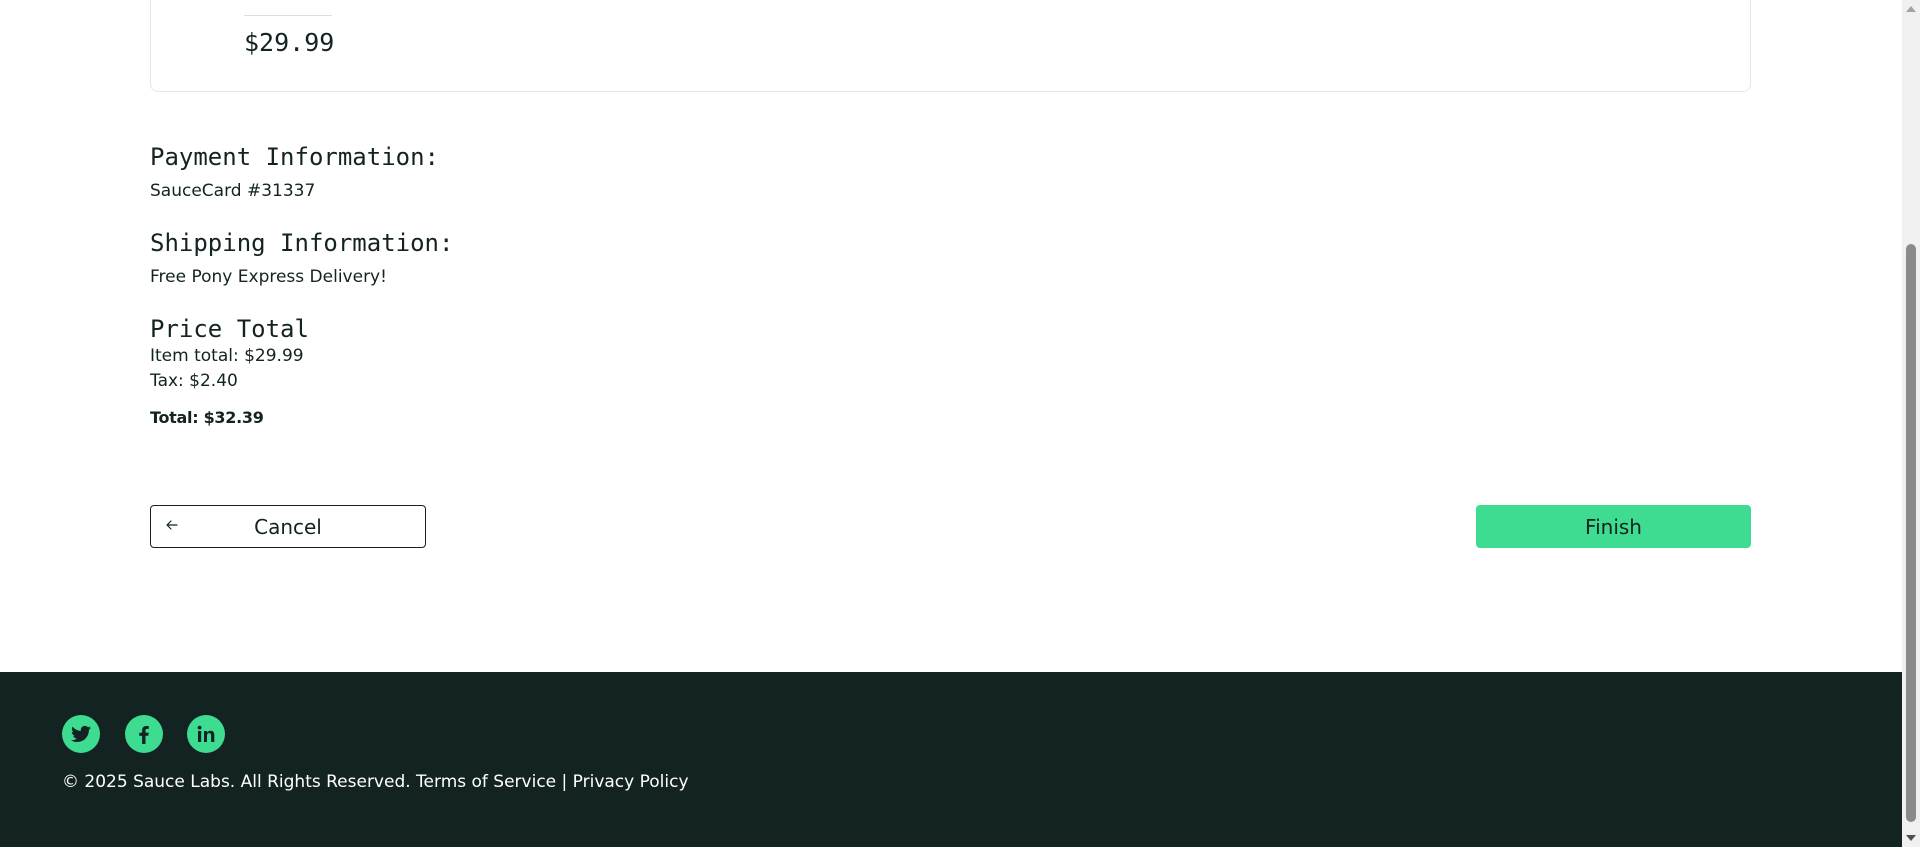 The width and height of the screenshot is (1920, 847). What do you see at coordinates (268, 277) in the screenshot?
I see `shipping-info-value: Free Pony Express Delivery!` at bounding box center [268, 277].